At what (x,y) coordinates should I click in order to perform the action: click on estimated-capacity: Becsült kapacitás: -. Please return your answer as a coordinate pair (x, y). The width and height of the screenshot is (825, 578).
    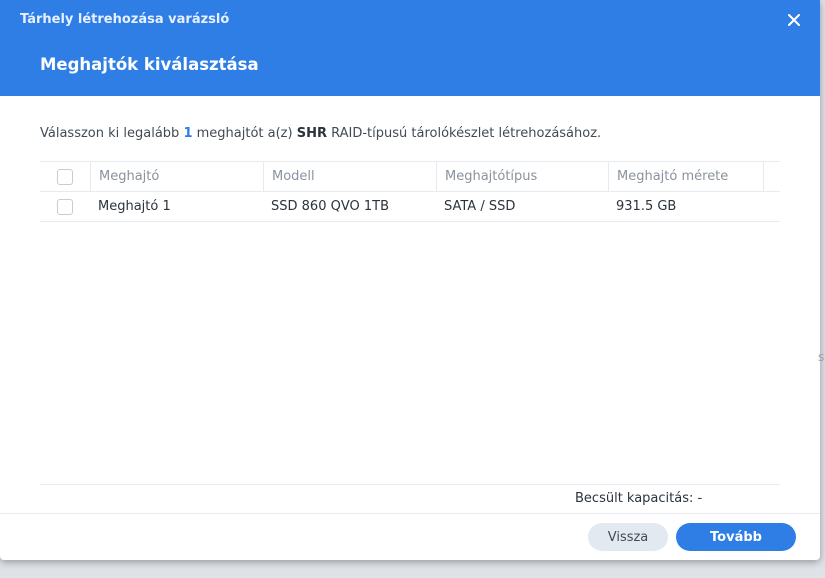
    Looking at the image, I should click on (639, 498).